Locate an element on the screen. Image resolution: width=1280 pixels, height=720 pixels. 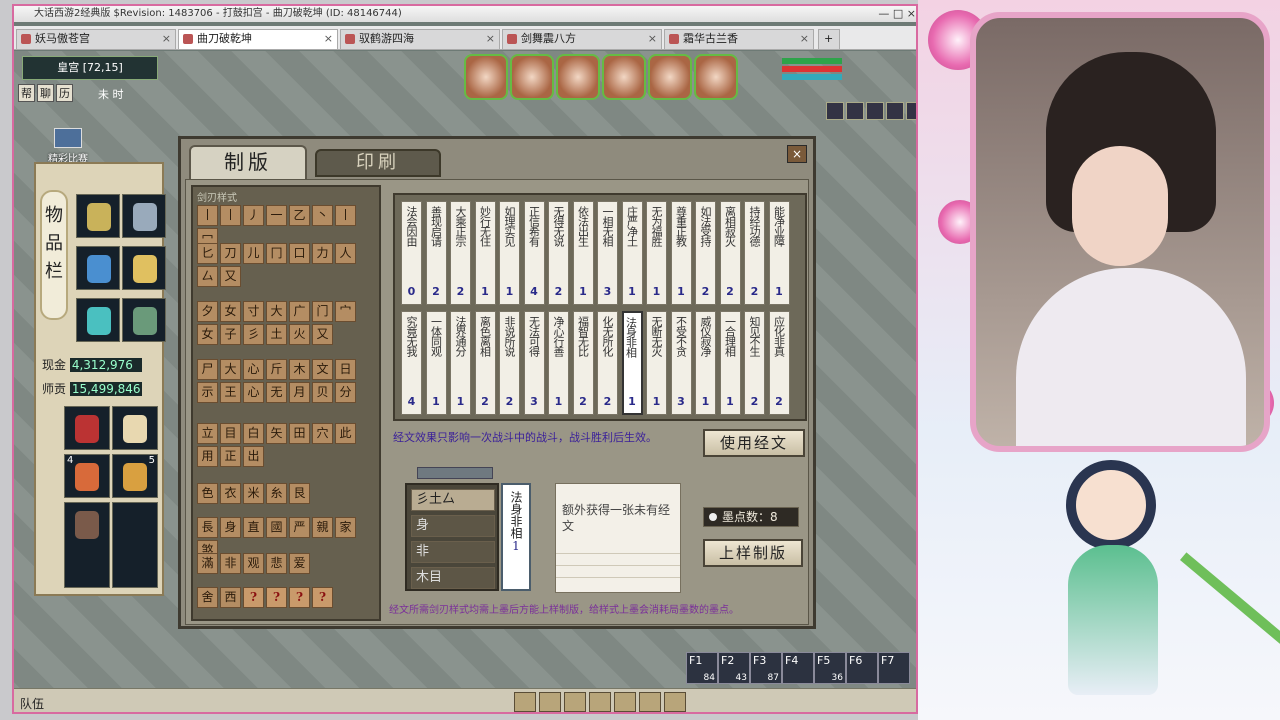
tab-print: 印刷 is located at coordinates (378, 163).